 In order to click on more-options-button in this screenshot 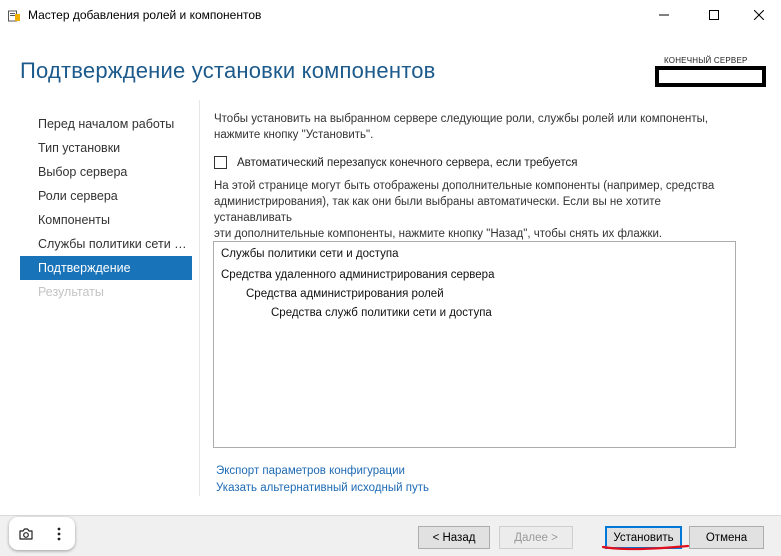, I will do `click(58, 533)`.